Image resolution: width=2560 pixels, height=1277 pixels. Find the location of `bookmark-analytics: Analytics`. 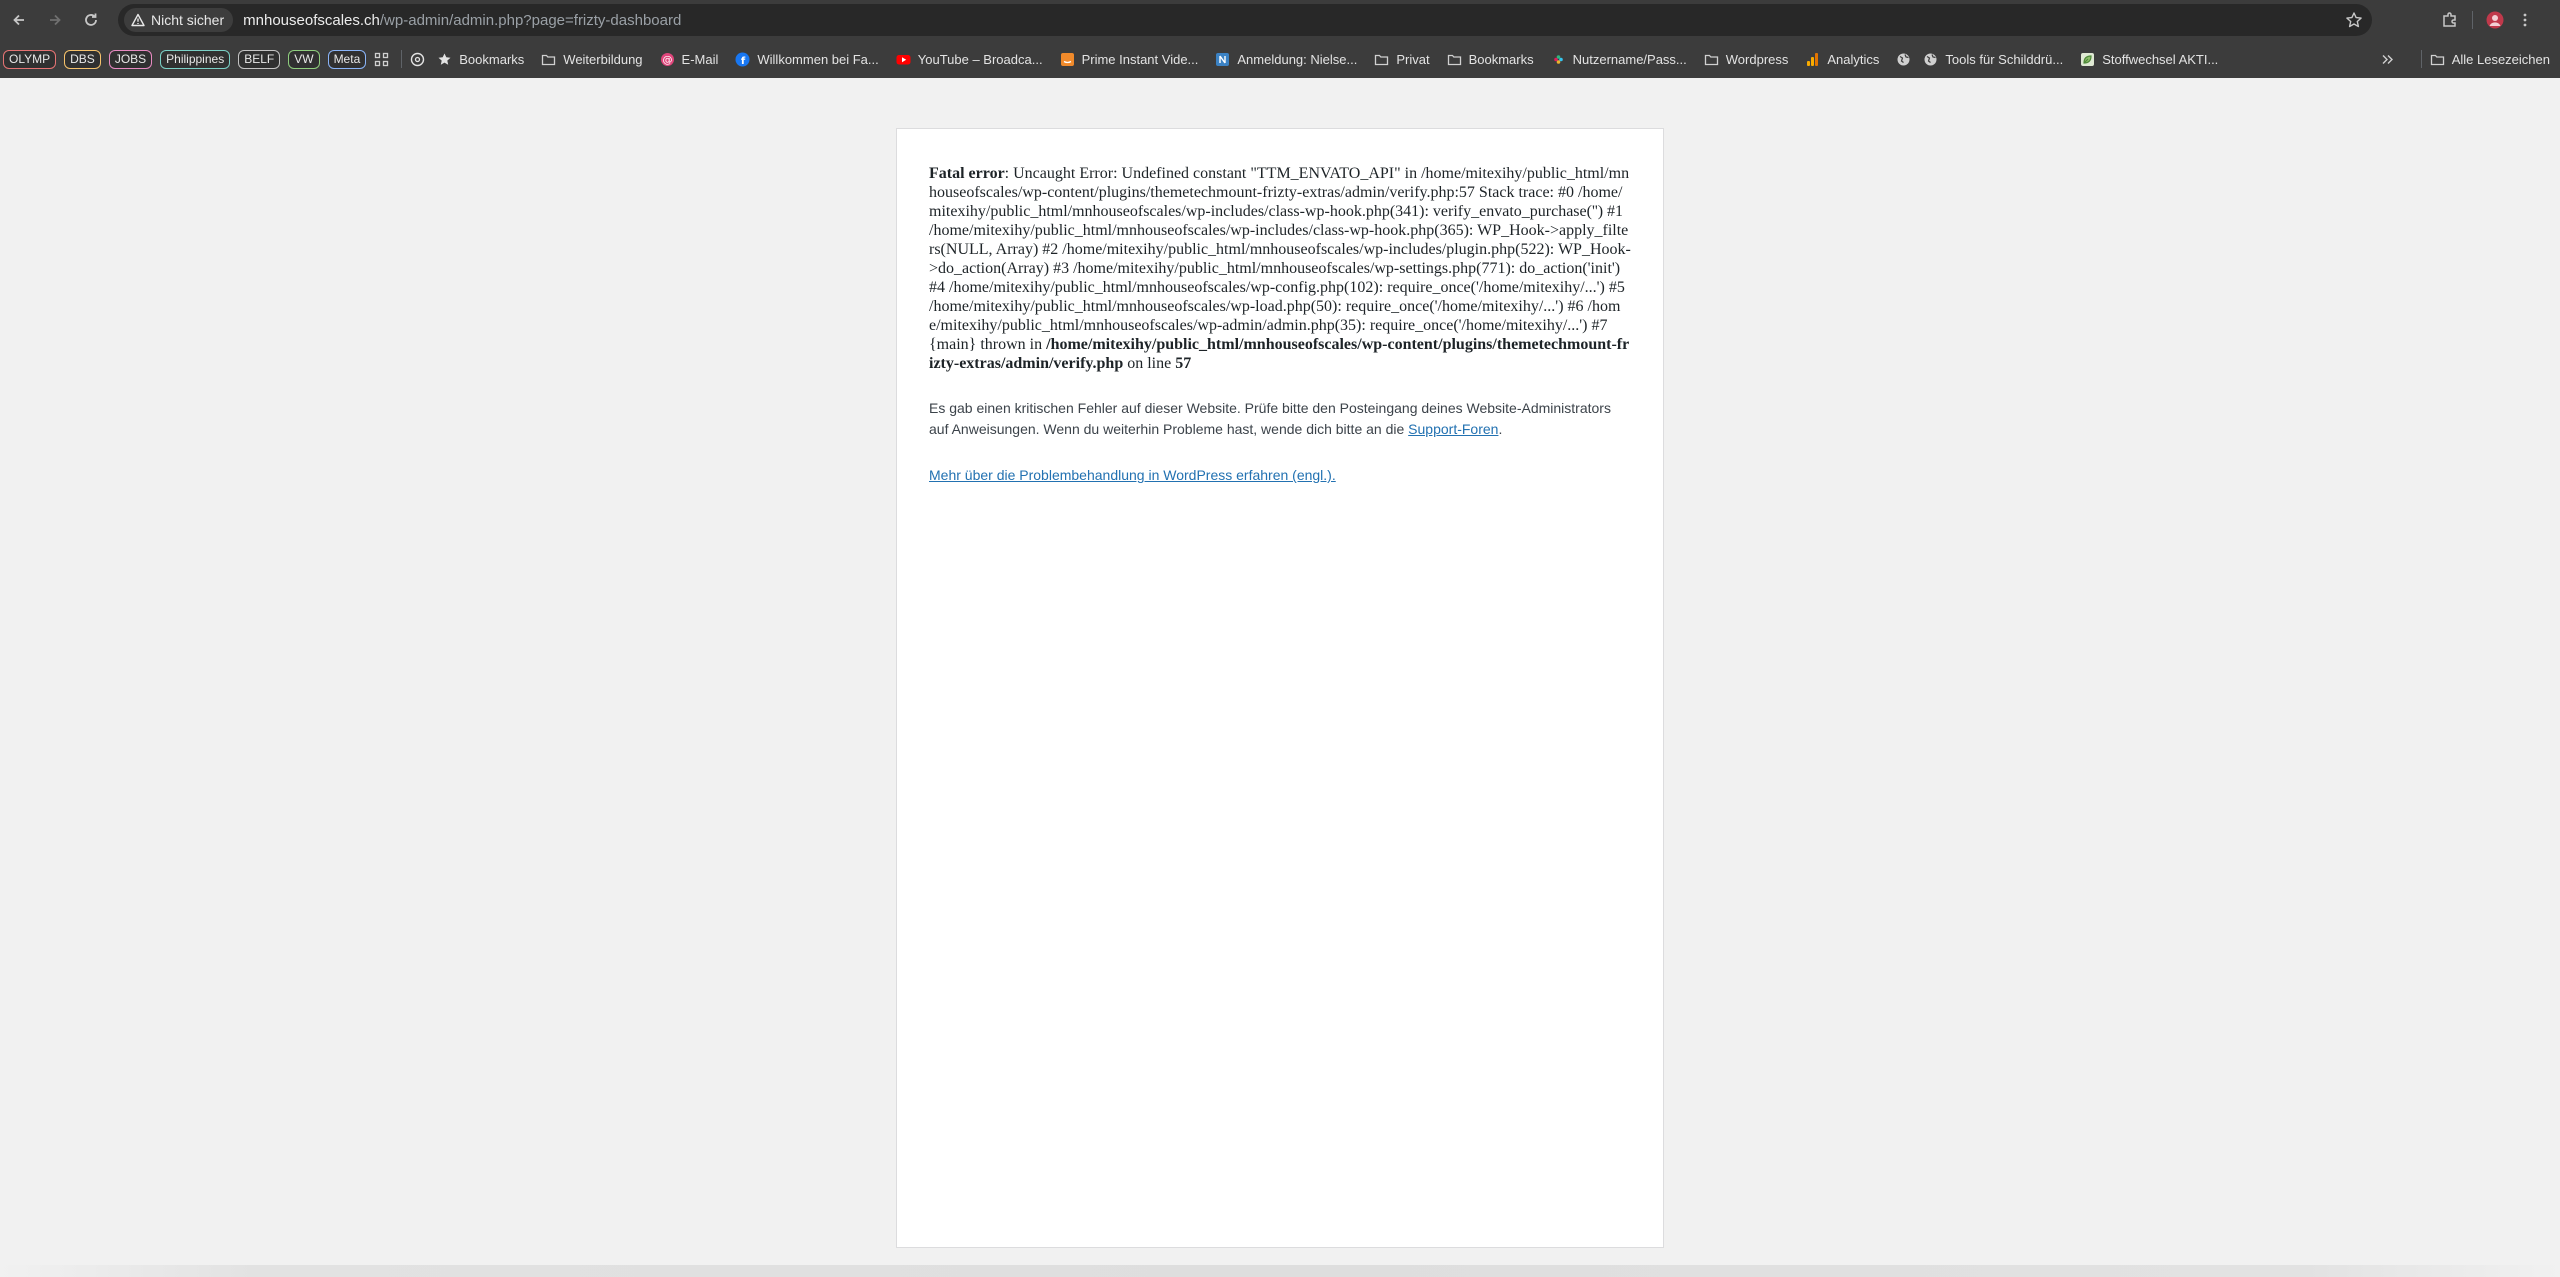

bookmark-analytics: Analytics is located at coordinates (1842, 59).